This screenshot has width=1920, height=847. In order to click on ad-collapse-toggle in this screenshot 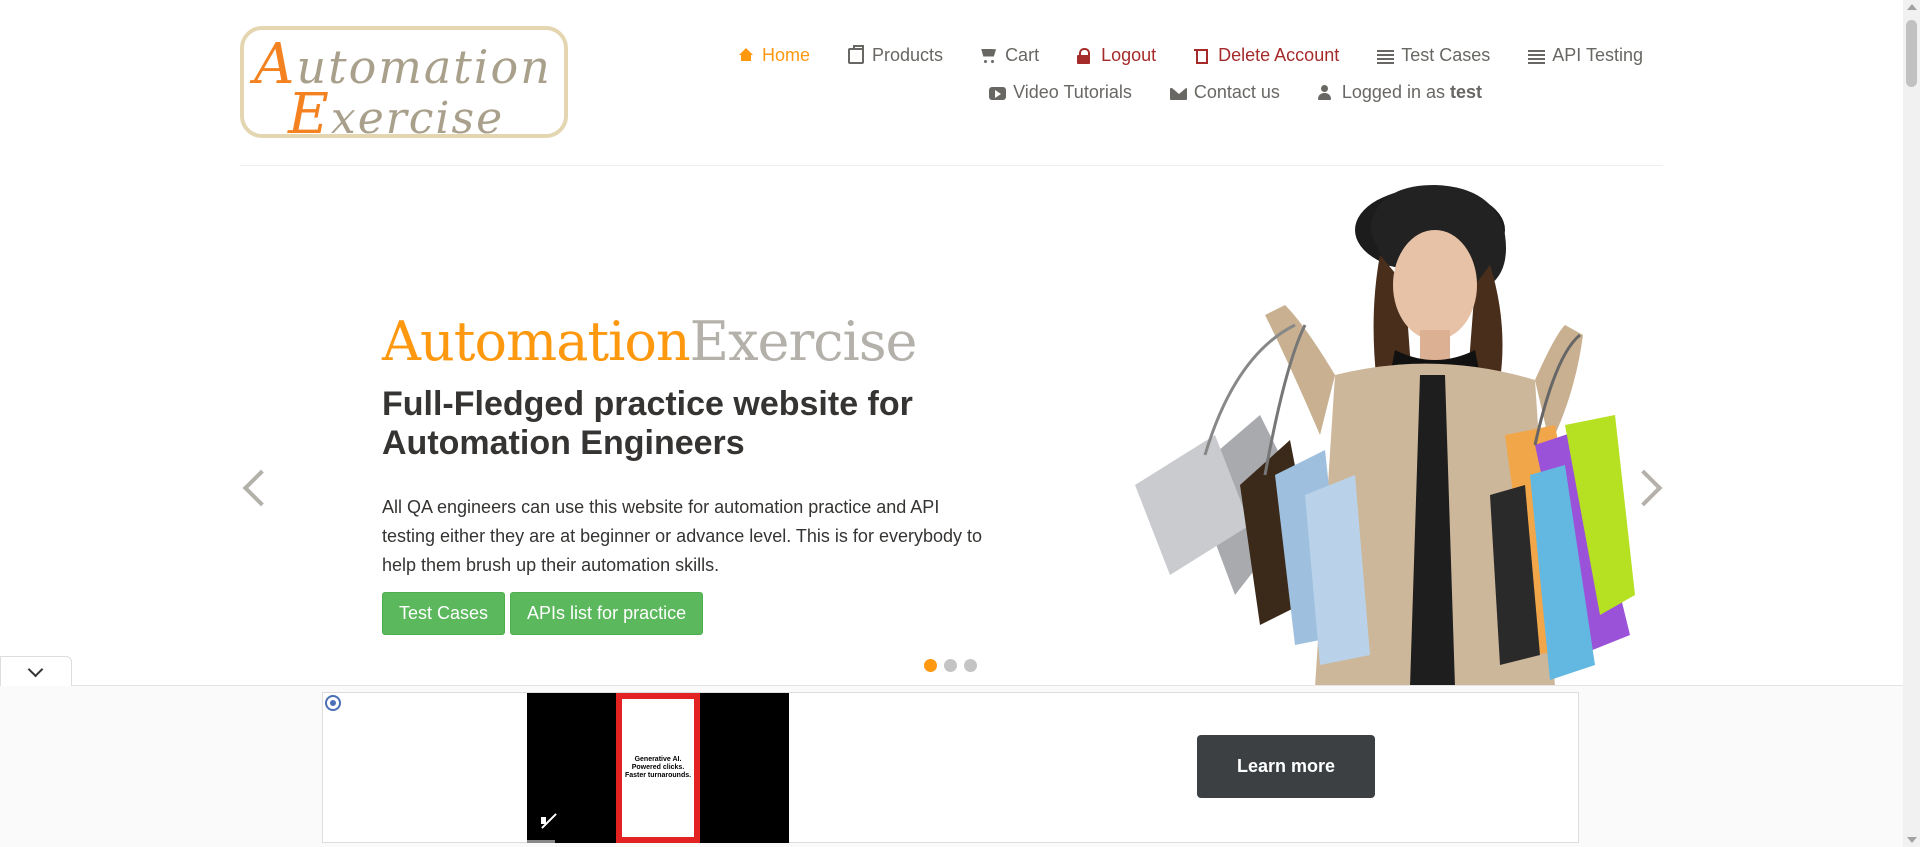, I will do `click(36, 671)`.